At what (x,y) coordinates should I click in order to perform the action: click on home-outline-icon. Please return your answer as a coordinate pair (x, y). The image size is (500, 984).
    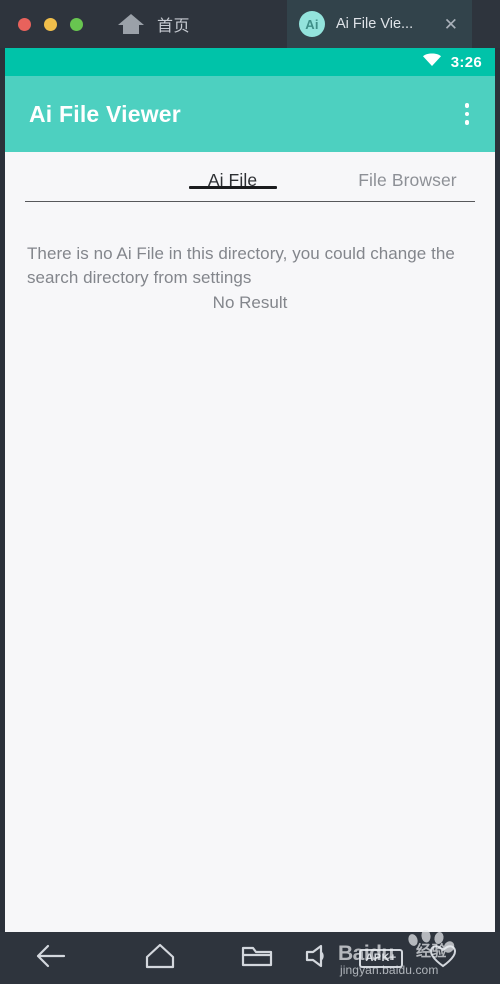
    Looking at the image, I should click on (160, 958).